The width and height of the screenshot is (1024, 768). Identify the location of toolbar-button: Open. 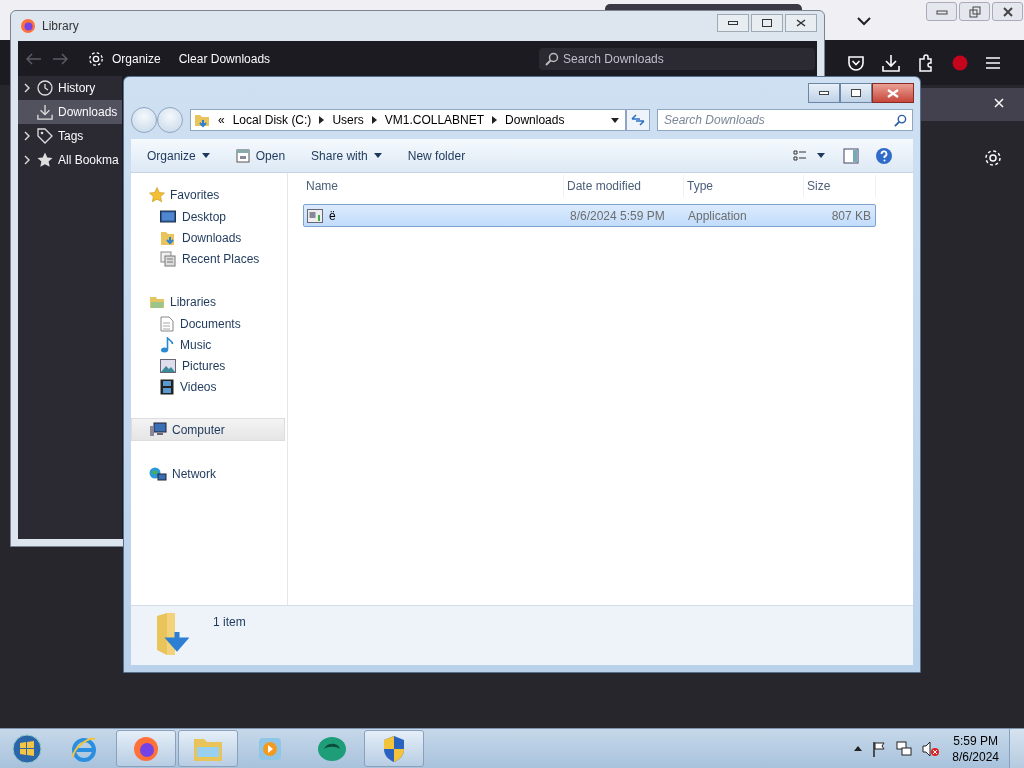
(260, 155).